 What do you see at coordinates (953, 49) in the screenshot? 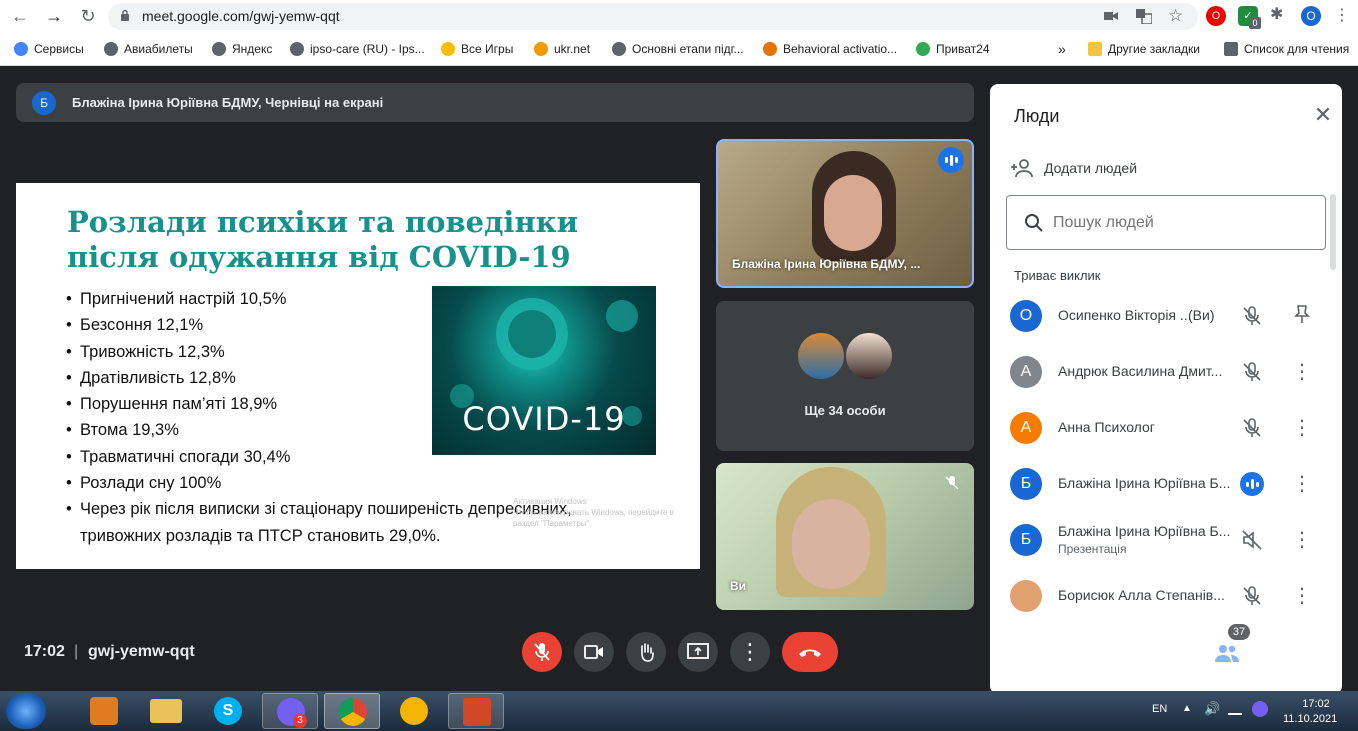
I see `bookmark-item: Приват24` at bounding box center [953, 49].